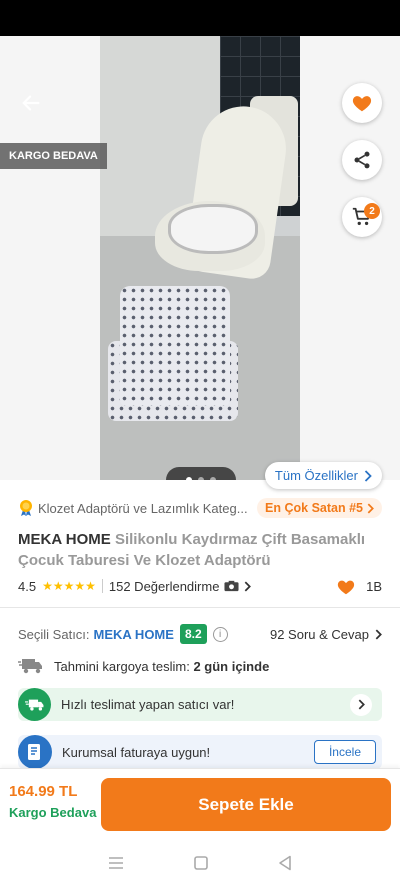  Describe the element at coordinates (53, 812) in the screenshot. I see `free-cargo-label: Kargo Bedava` at that location.